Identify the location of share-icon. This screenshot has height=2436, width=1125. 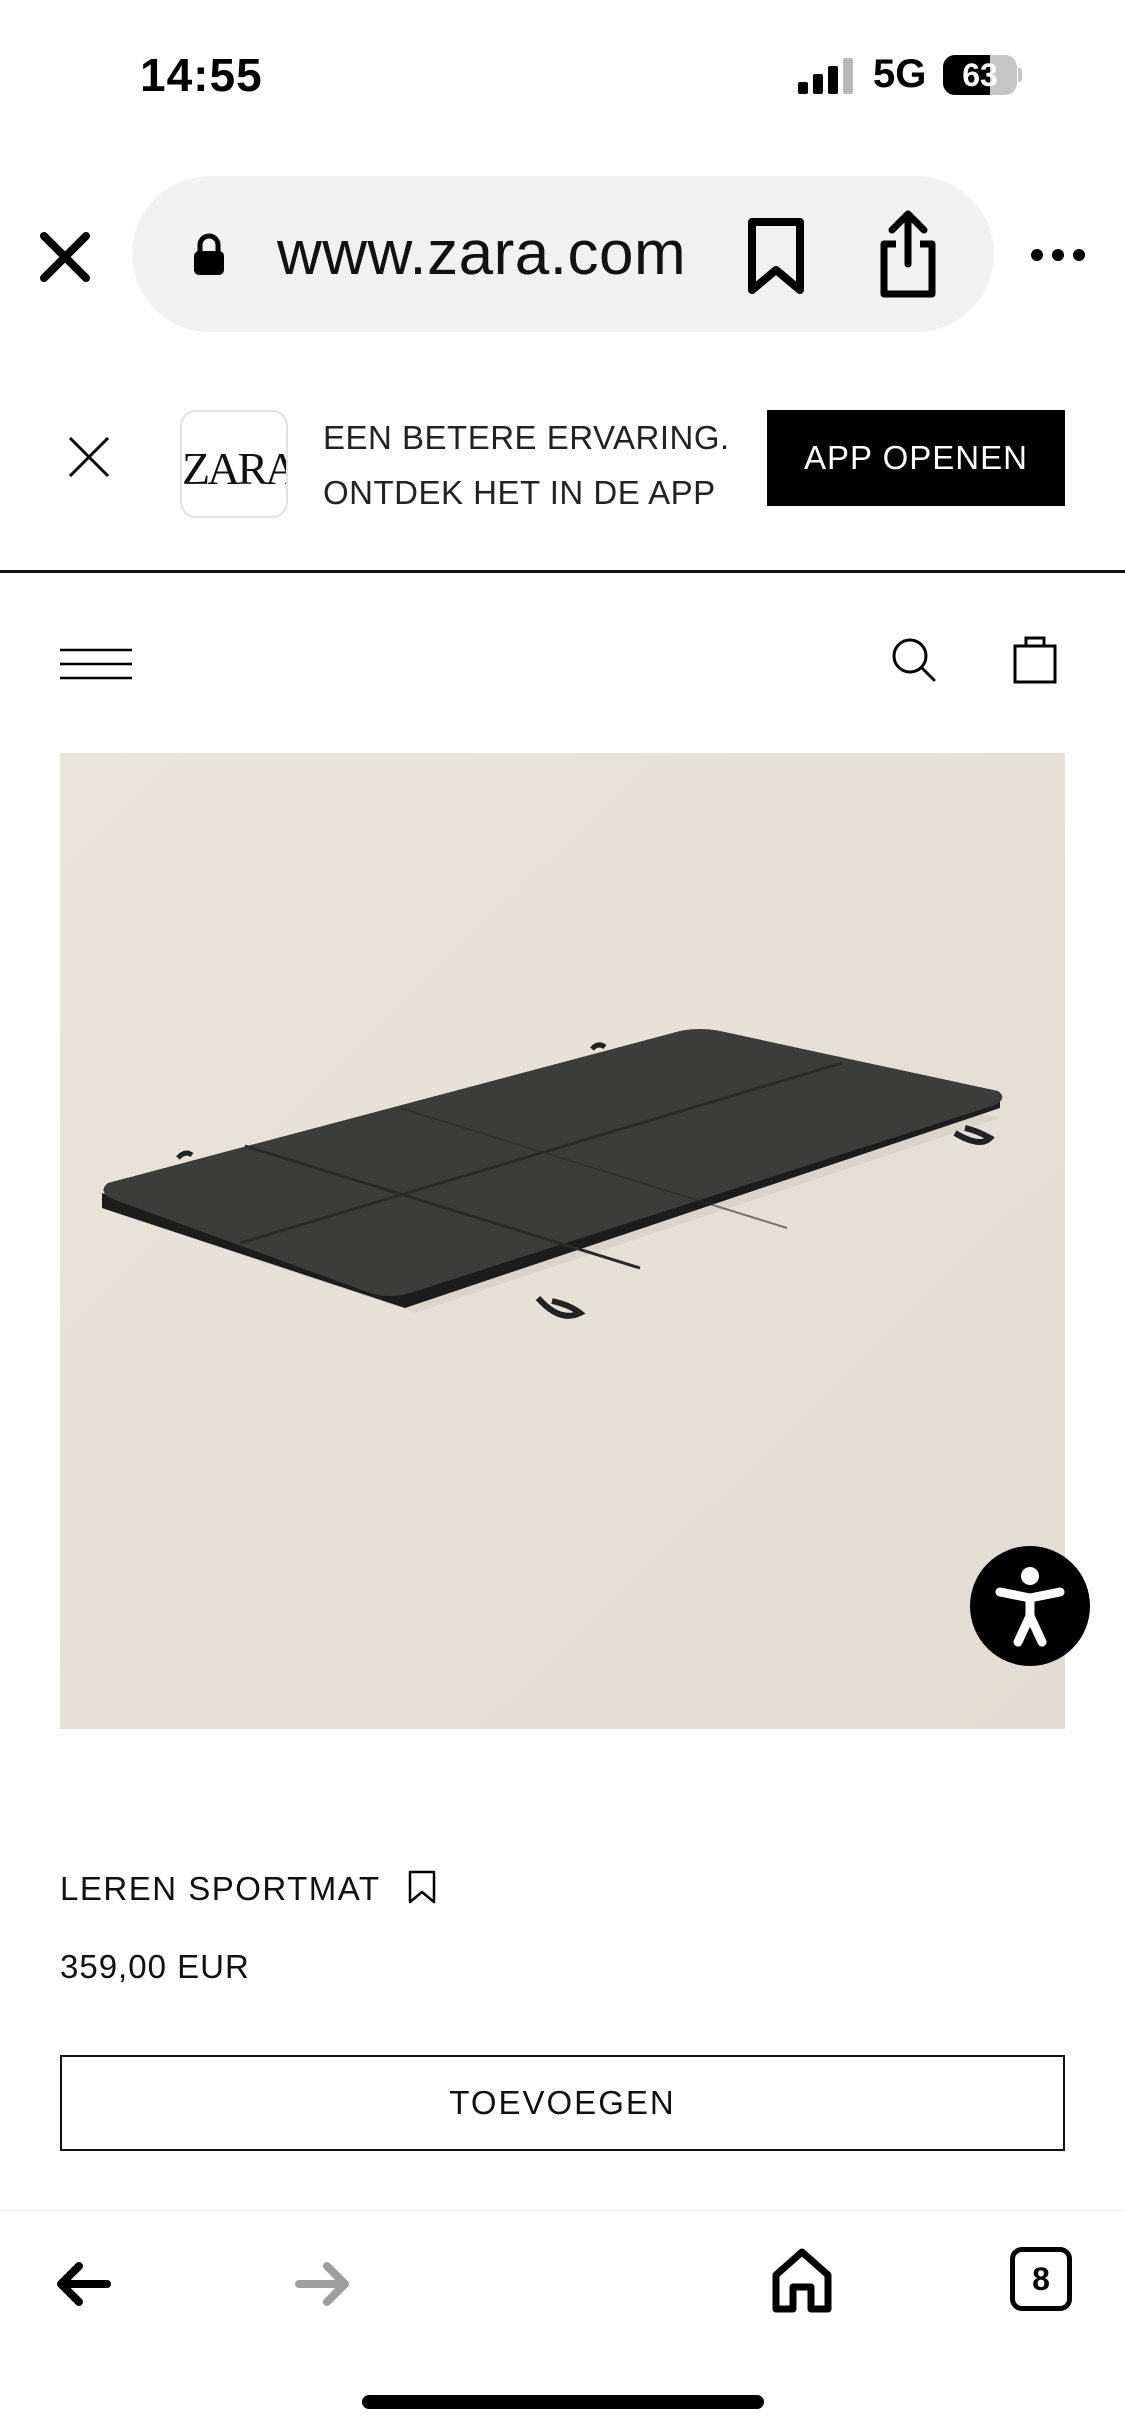
(908, 254).